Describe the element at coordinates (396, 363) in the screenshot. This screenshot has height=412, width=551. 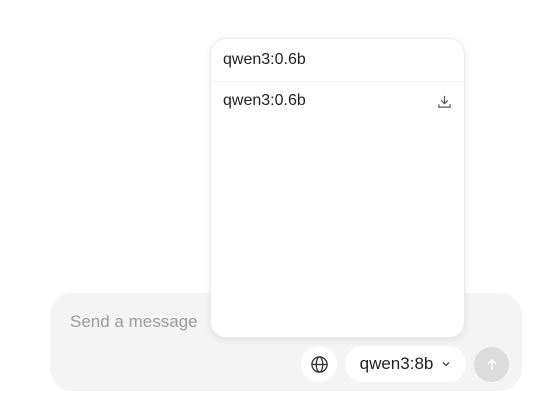
I see `model-selector-label: qwen3:8b` at that location.